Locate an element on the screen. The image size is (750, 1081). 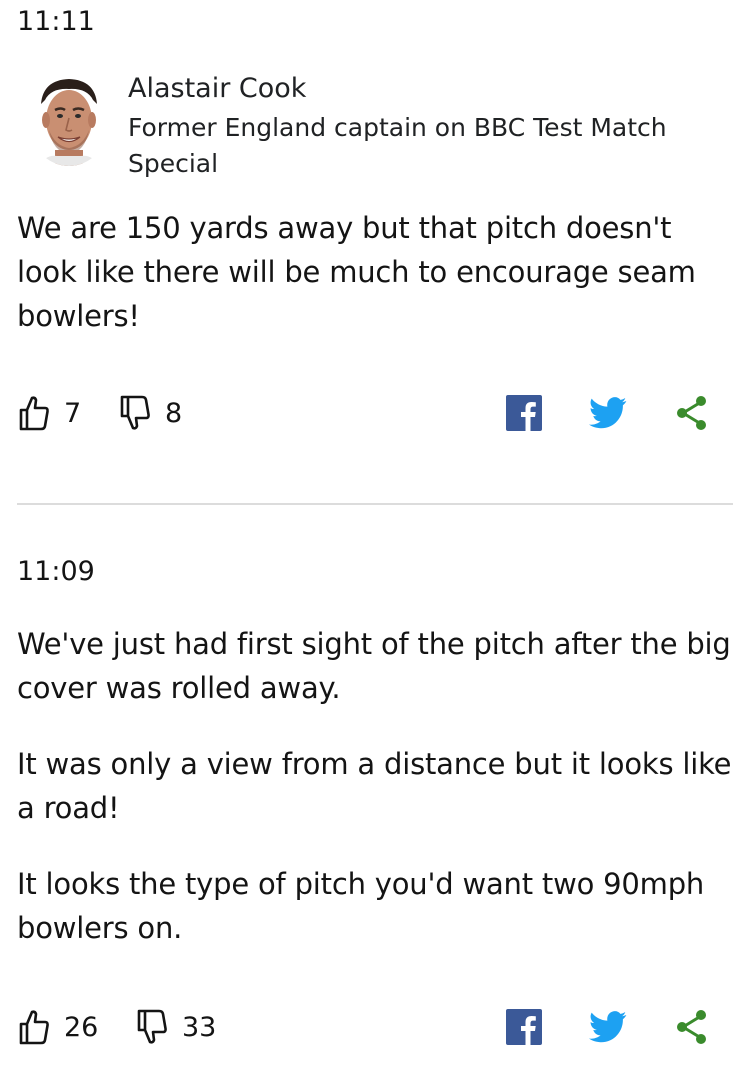
post-actions: 26 33 is located at coordinates (375, 1026).